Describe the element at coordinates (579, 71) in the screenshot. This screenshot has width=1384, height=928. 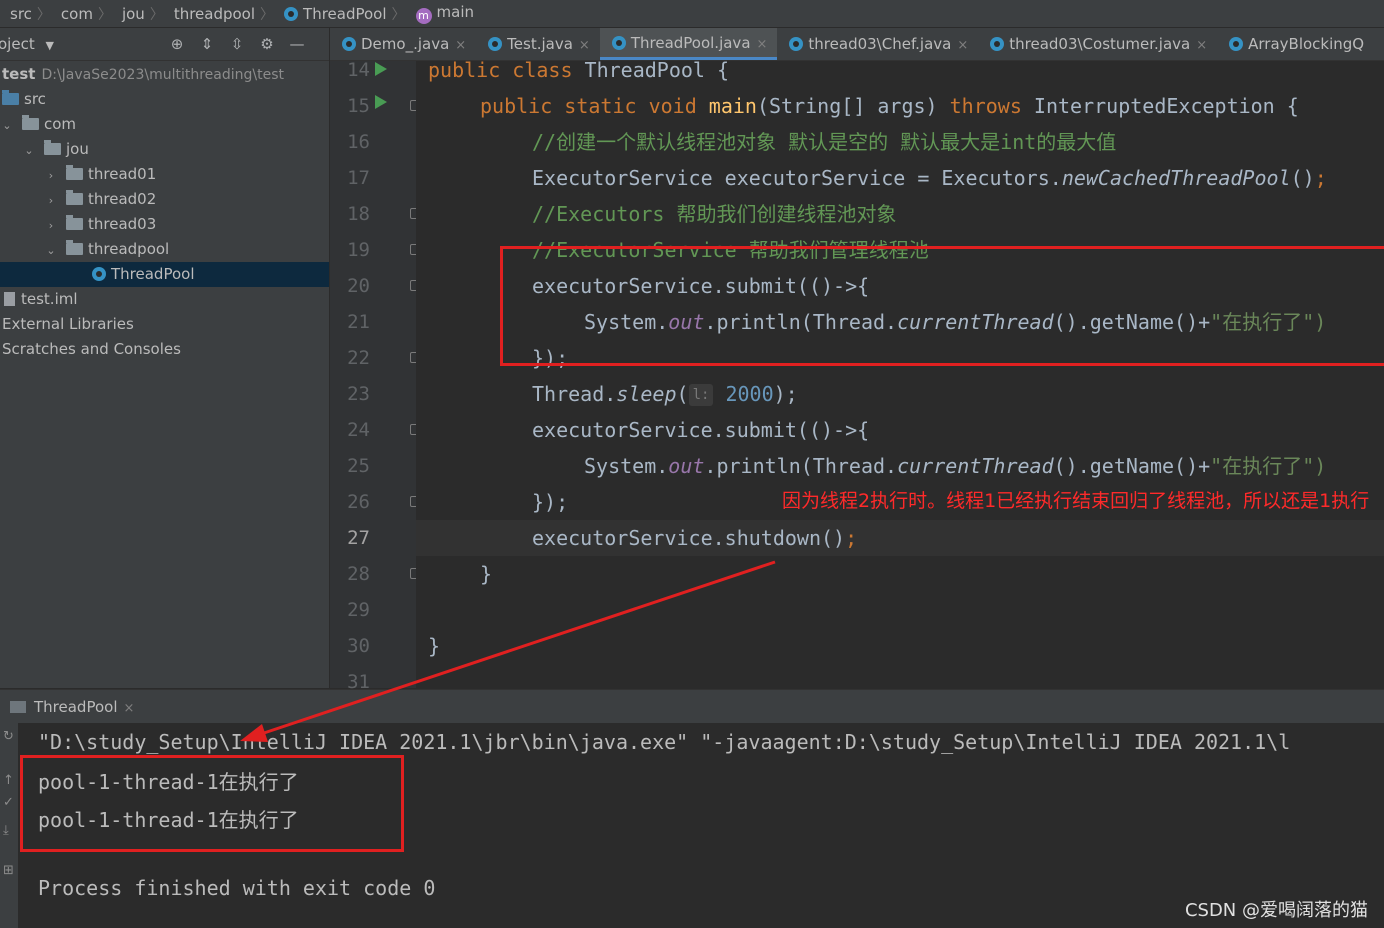
I see `code-line-14: public class ThreadPool {` at that location.